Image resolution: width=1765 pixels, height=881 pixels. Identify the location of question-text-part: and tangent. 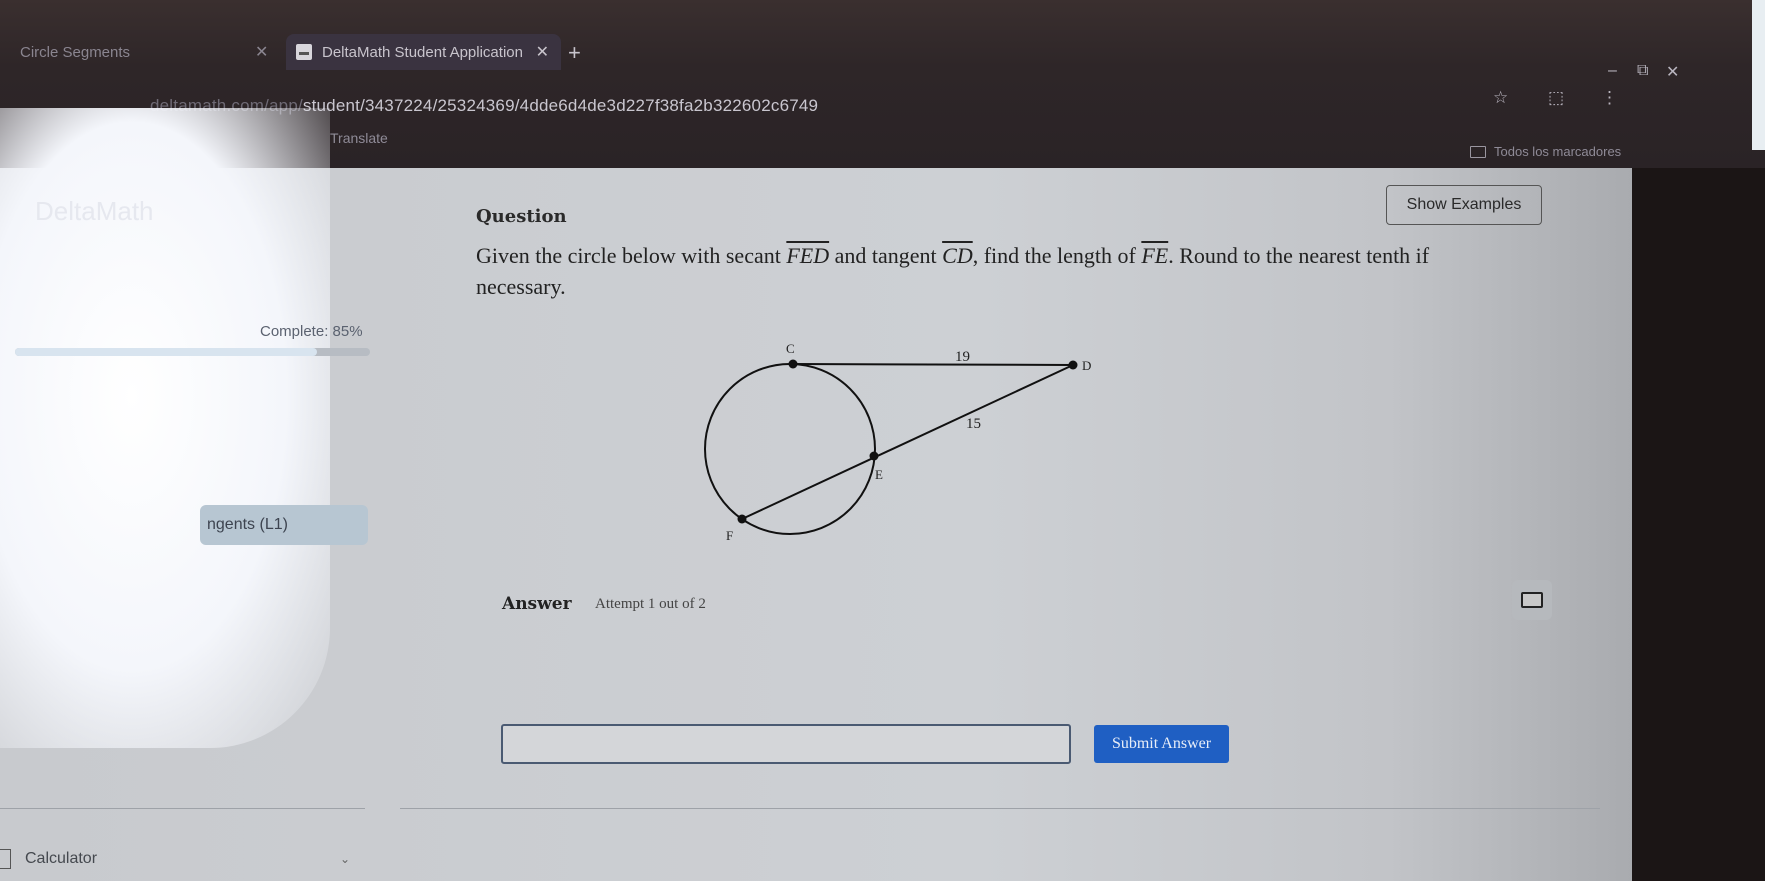
(886, 255).